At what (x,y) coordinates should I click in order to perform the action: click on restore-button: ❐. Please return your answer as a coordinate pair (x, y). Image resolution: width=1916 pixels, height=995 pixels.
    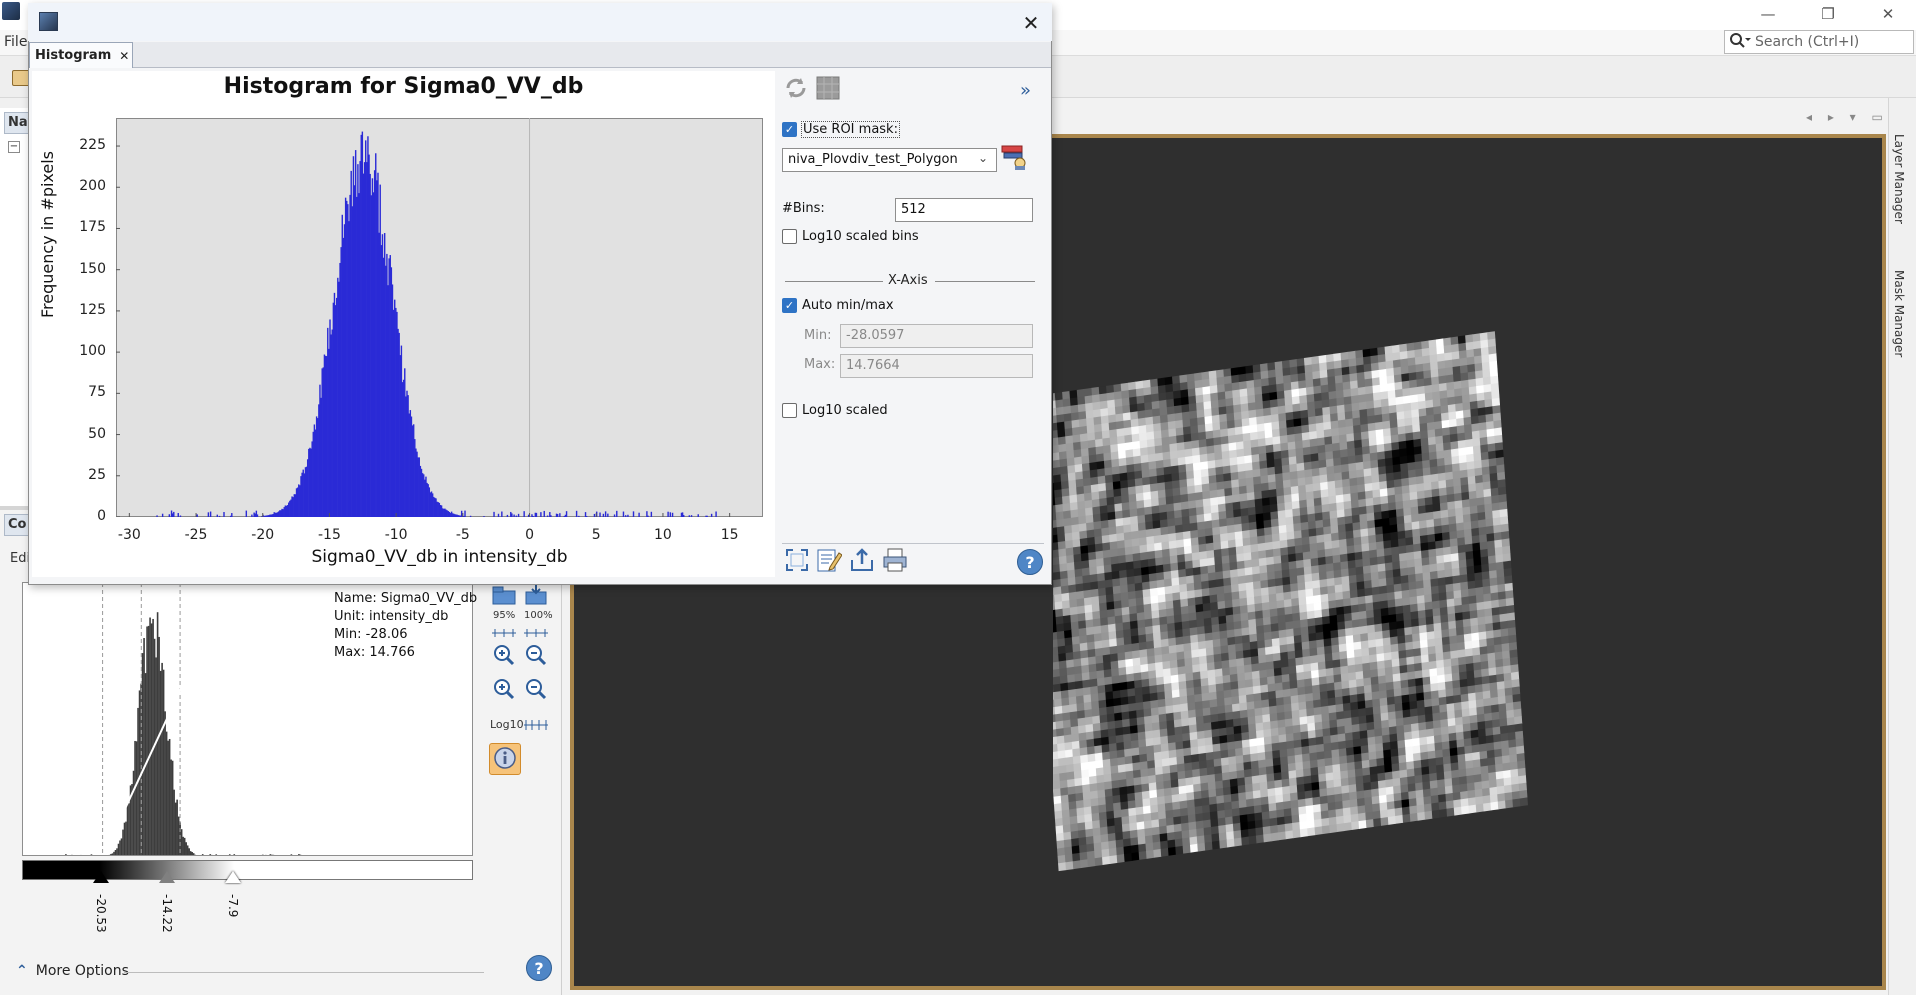
    Looking at the image, I should click on (1828, 14).